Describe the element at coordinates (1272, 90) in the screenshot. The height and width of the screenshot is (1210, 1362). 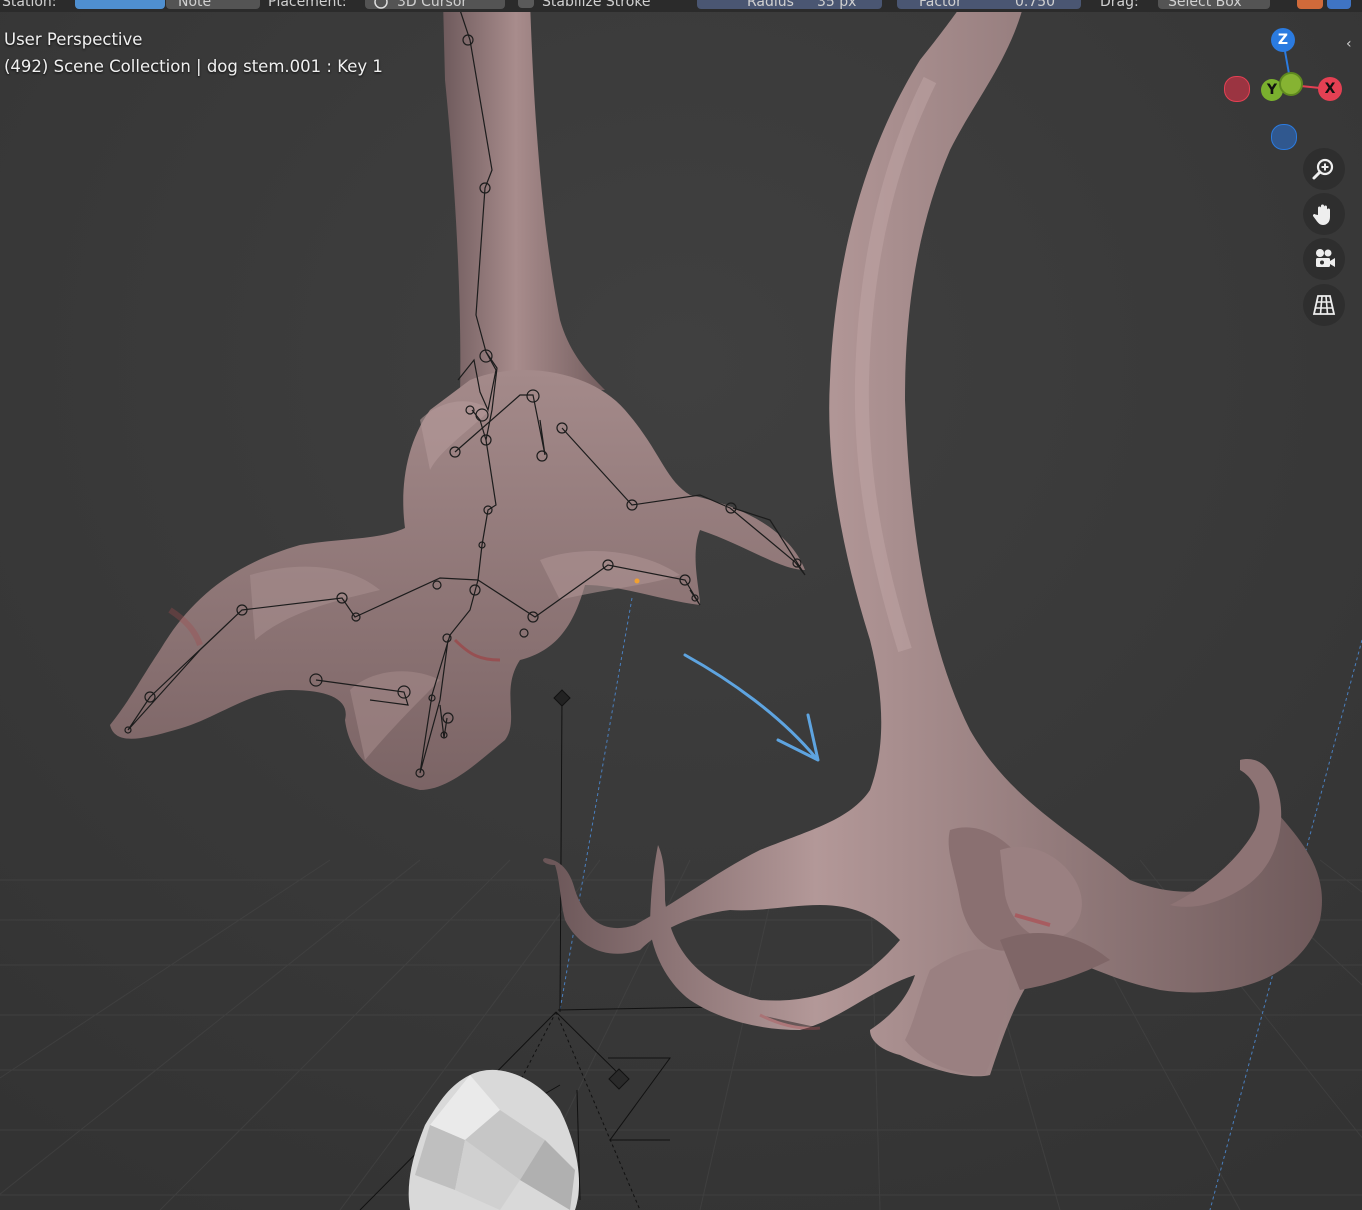
I see `gizmo-y-label: Y` at that location.